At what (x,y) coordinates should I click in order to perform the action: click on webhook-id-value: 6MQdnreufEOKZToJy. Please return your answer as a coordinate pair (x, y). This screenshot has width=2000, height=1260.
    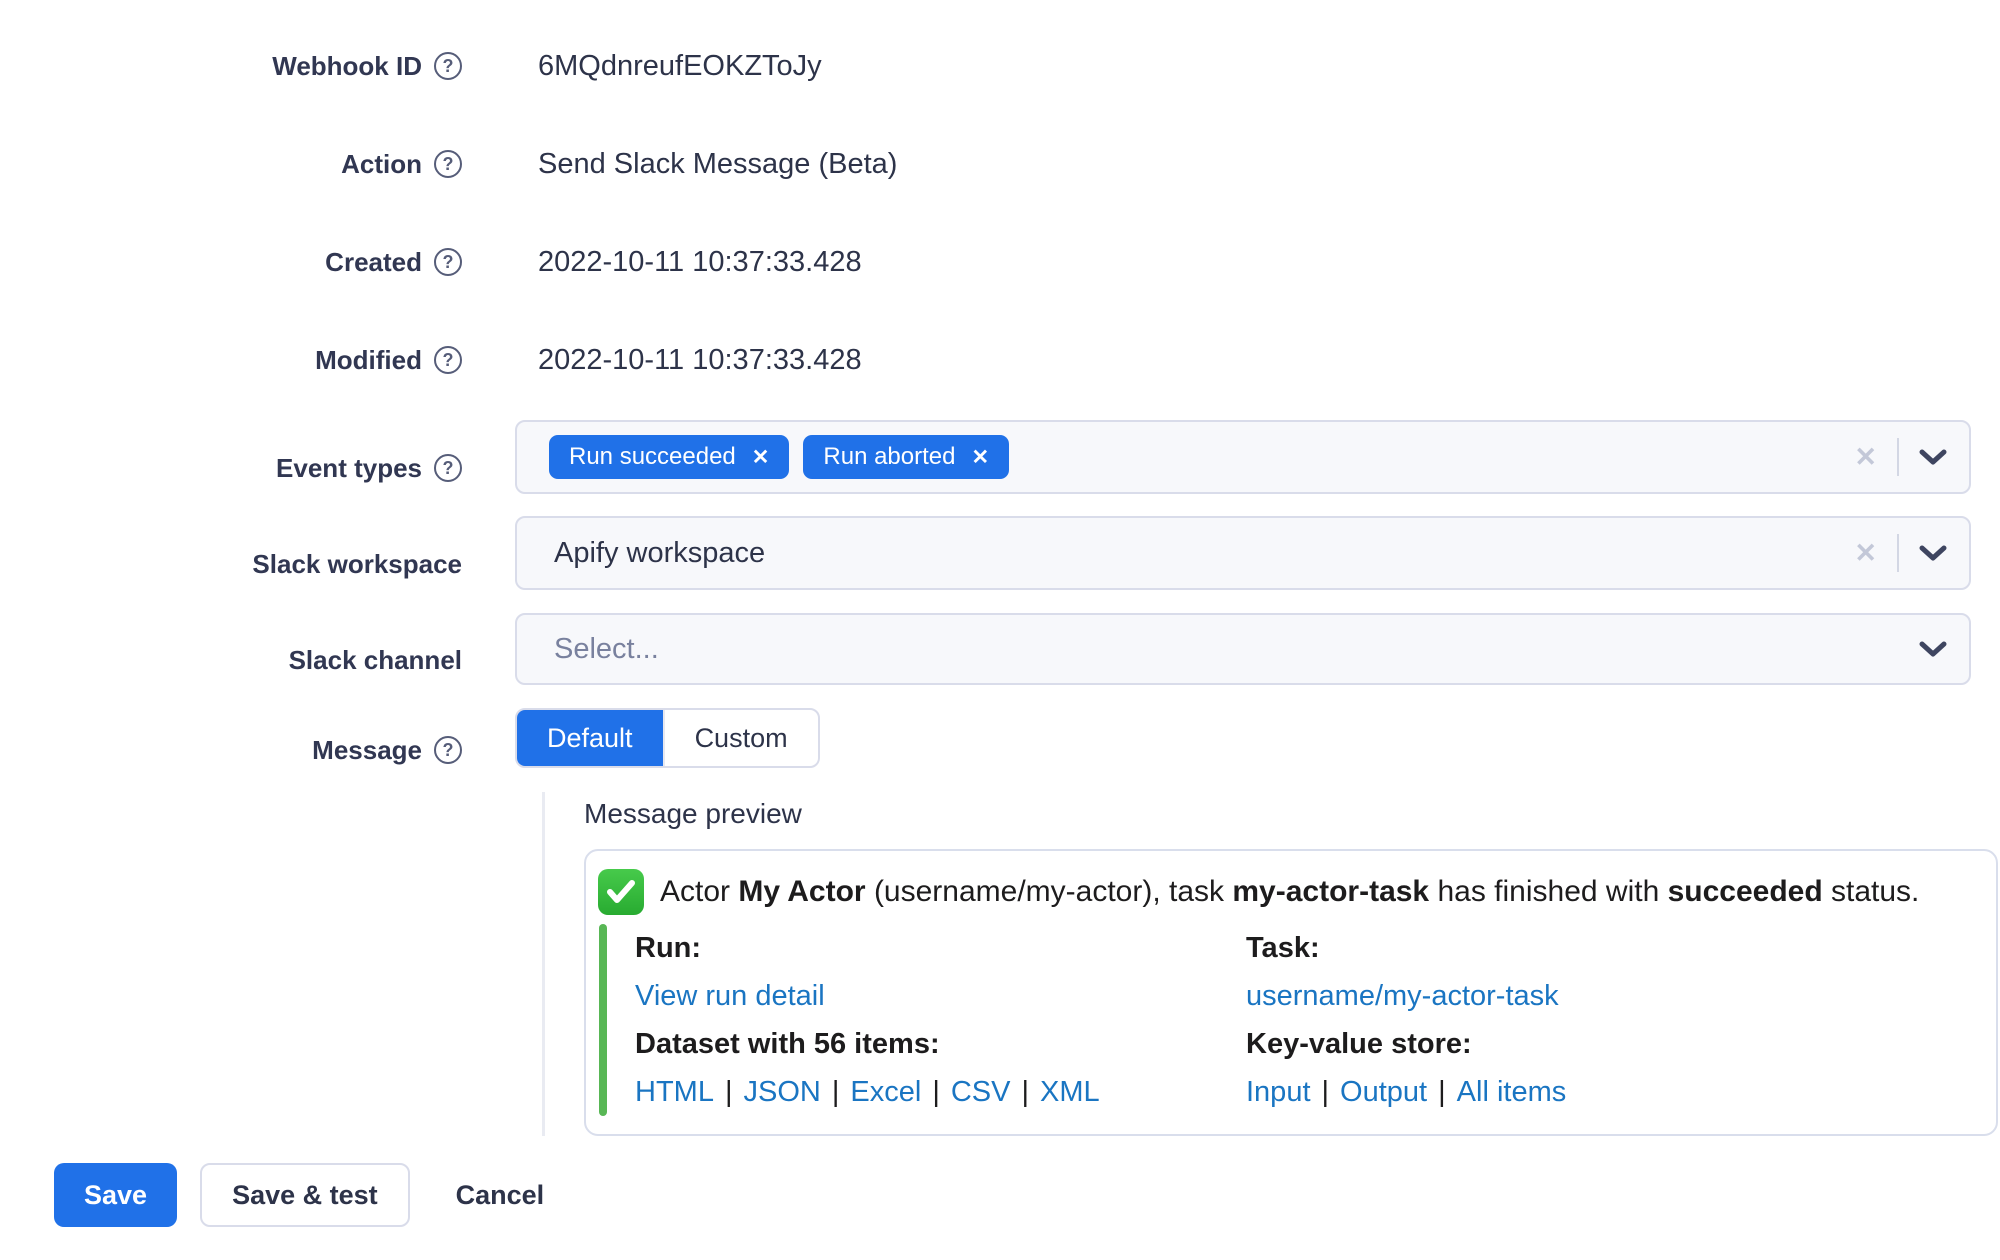
    Looking at the image, I should click on (680, 65).